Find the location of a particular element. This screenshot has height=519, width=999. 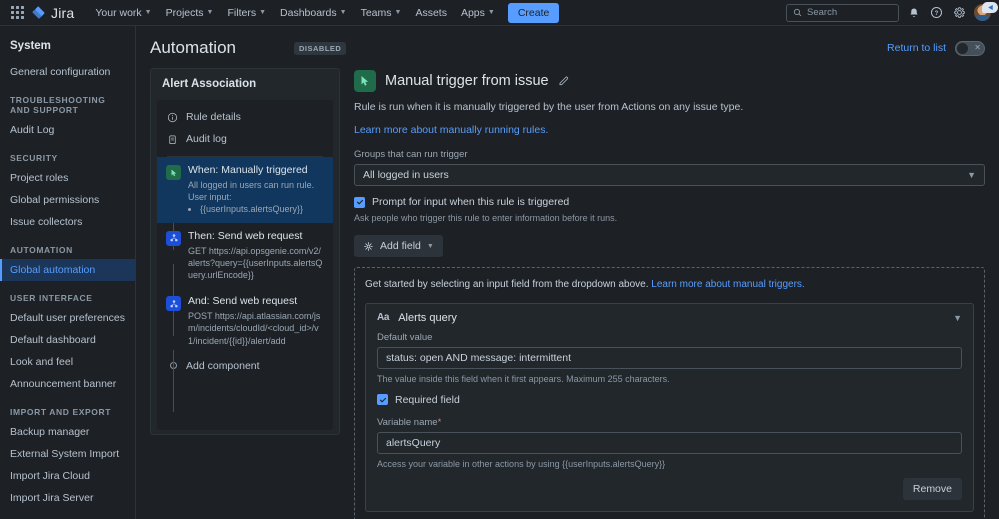

clipboard-icon is located at coordinates (172, 139).